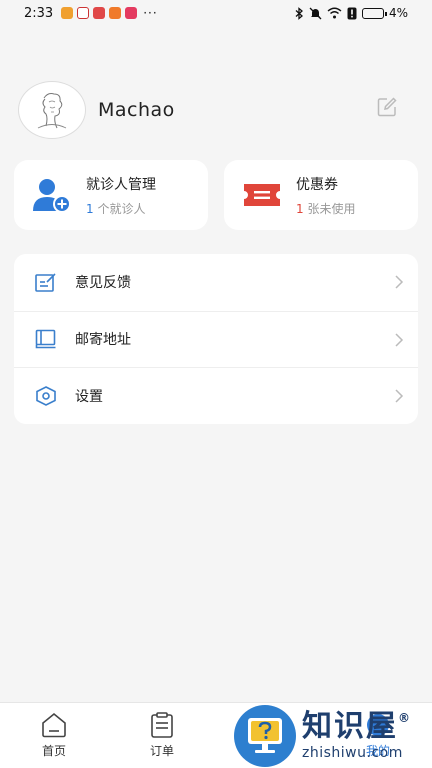 The height and width of the screenshot is (768, 432). Describe the element at coordinates (46, 396) in the screenshot. I see `settings-icon` at that location.